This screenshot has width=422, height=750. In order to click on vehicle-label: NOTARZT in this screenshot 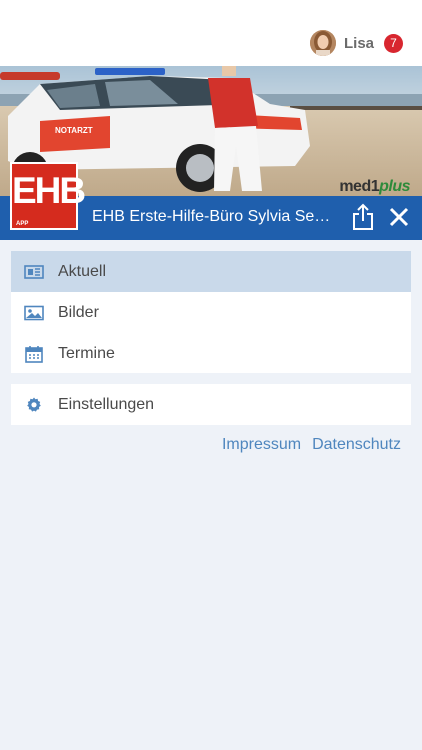, I will do `click(74, 130)`.